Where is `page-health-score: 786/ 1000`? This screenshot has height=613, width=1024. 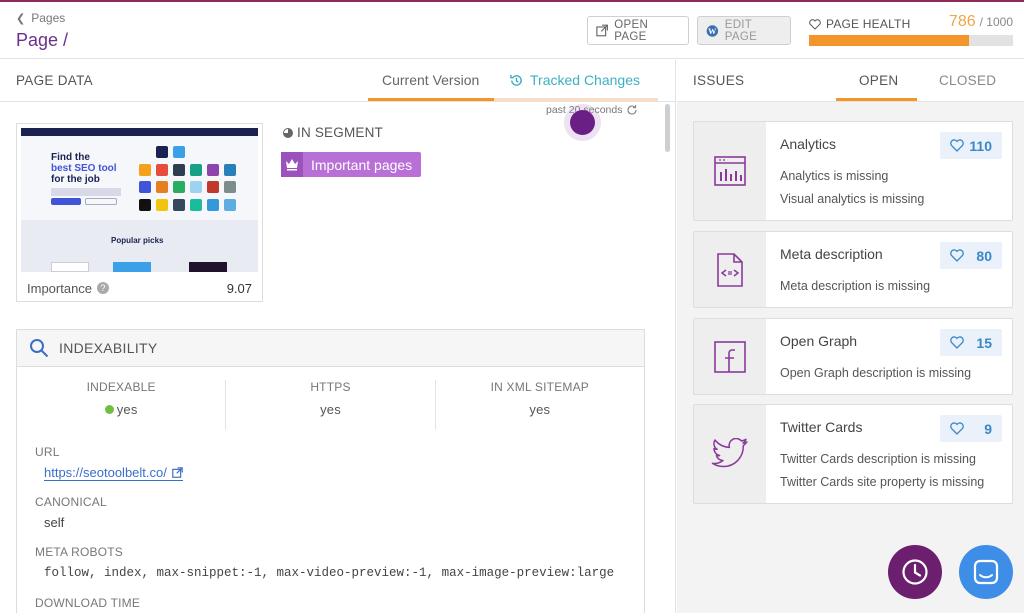
page-health-score: 786/ 1000 is located at coordinates (981, 22).